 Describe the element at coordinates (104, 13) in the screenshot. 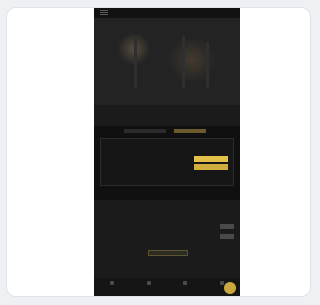

I see `menu-icon` at that location.